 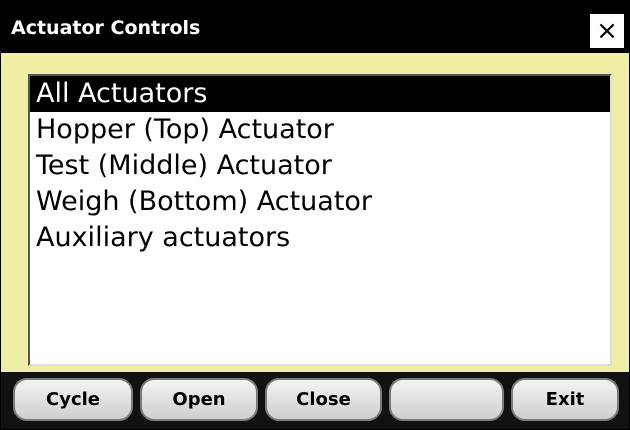 I want to click on list-item-auxiliary-actuators: Auxiliary actuators, so click(x=320, y=238).